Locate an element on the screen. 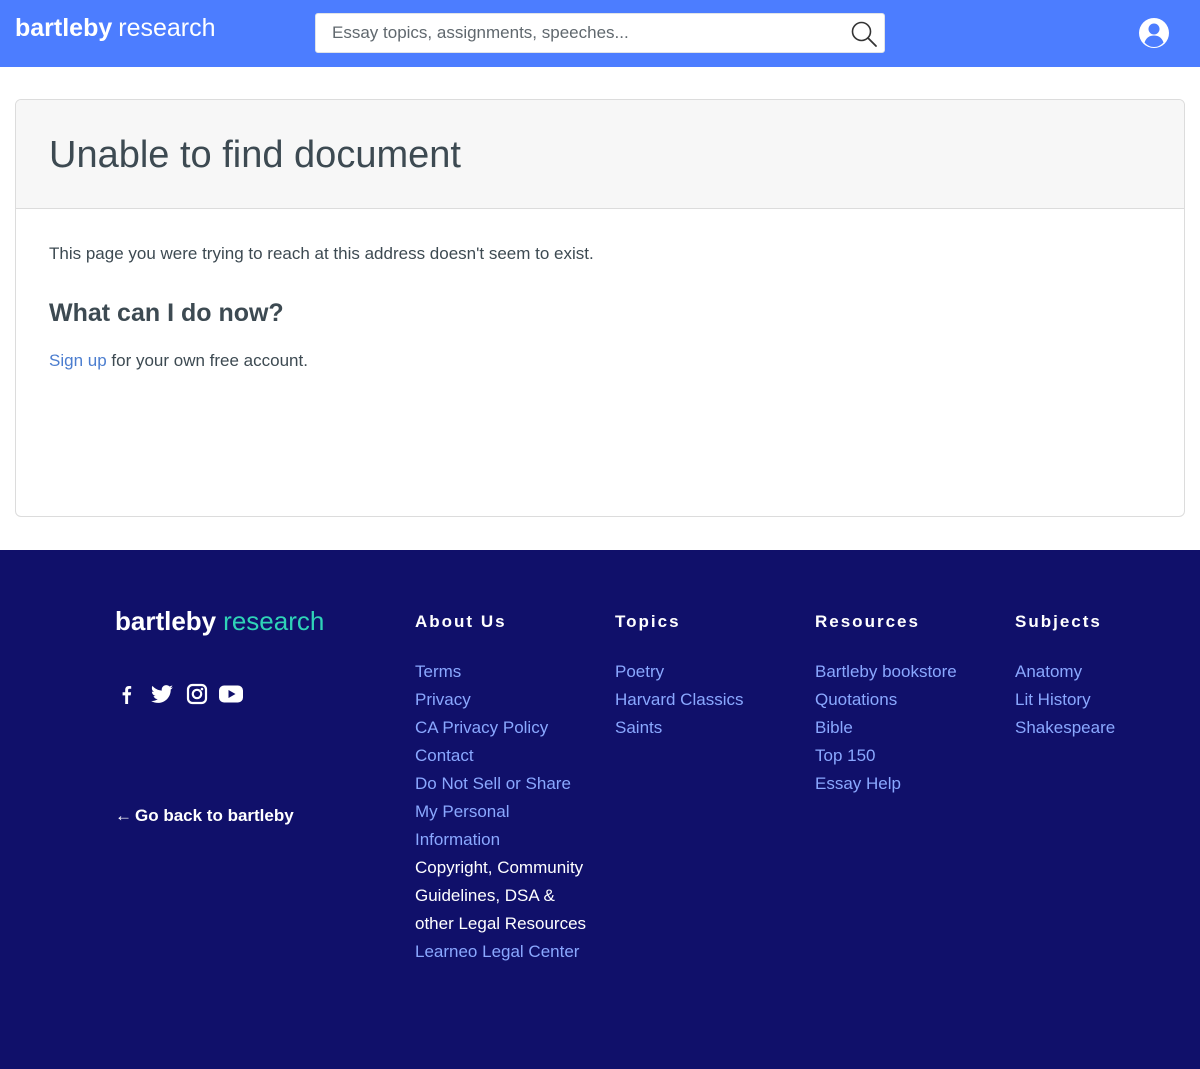 The image size is (1200, 1069). footer-logo-light-text: research is located at coordinates (274, 621).